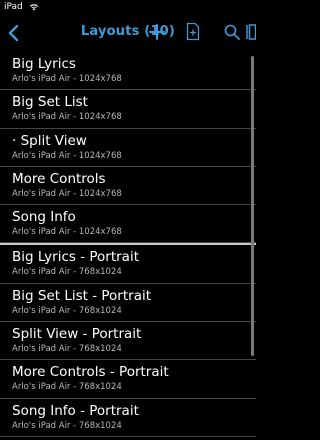 This screenshot has width=320, height=440. What do you see at coordinates (44, 217) in the screenshot?
I see `layout-name: Song Info` at bounding box center [44, 217].